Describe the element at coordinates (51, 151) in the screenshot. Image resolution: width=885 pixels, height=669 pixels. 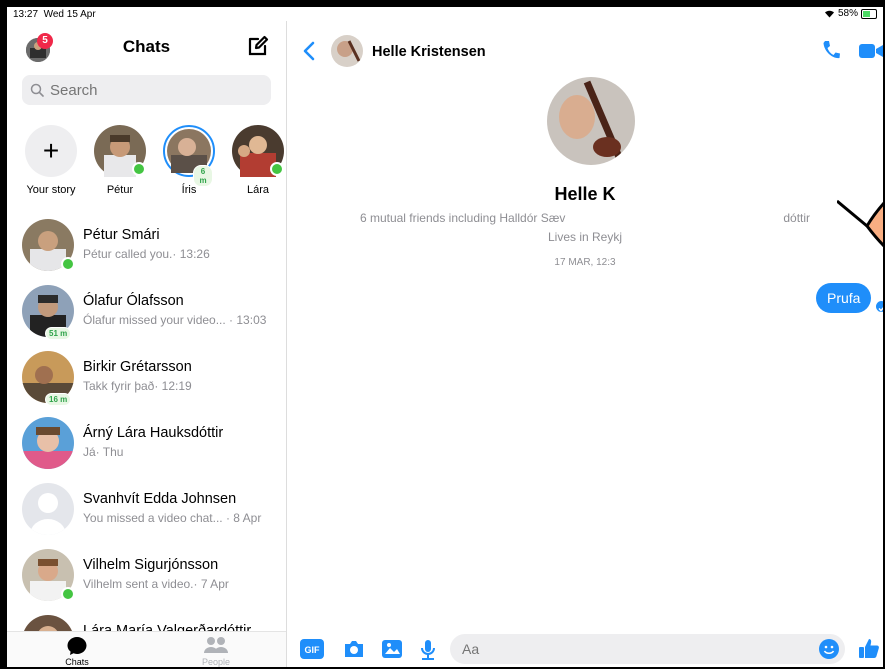
I see `add-story-icon: +` at that location.